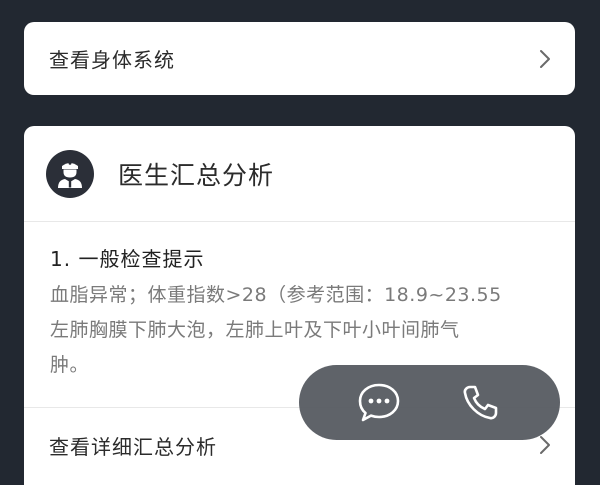  I want to click on doctor-icon, so click(70, 173).